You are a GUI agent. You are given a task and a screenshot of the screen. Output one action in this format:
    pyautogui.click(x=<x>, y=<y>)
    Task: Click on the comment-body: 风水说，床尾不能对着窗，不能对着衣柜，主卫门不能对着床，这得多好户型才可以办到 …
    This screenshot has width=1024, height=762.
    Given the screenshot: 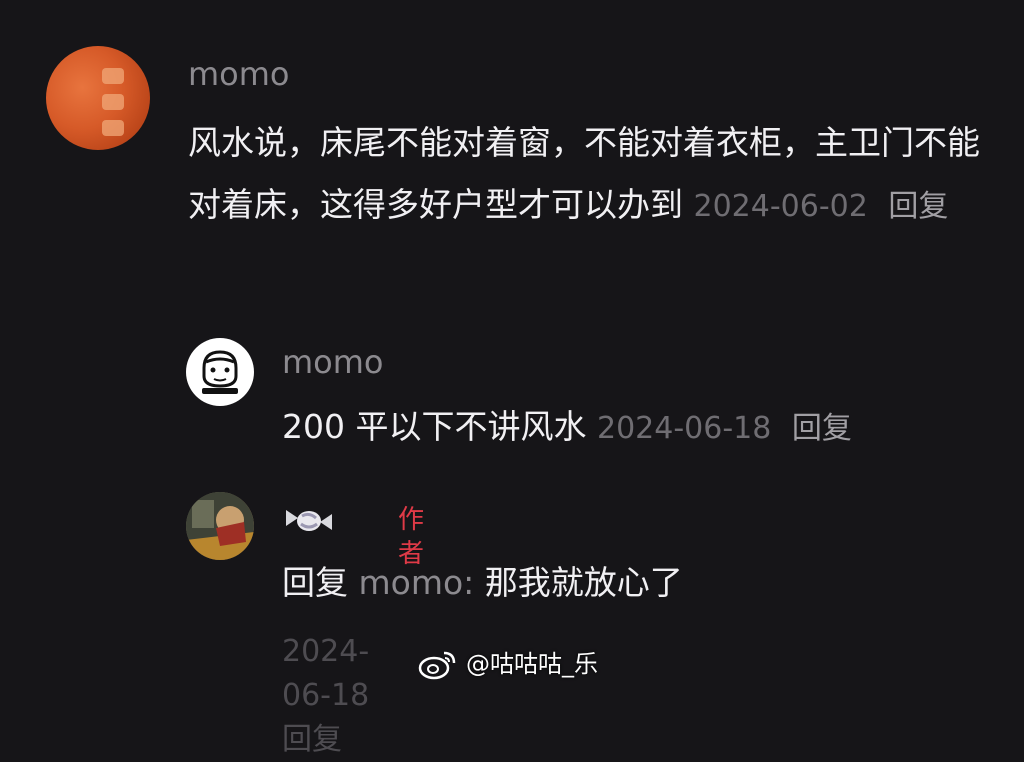 What is the action you would take?
    pyautogui.click(x=588, y=175)
    